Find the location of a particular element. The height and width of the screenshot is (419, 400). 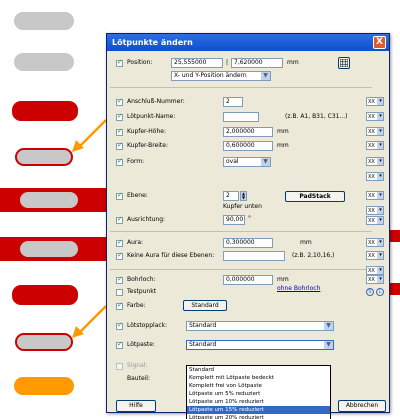

dropdown-option: Lötpaste um 5% reduziert is located at coordinates (258, 394).